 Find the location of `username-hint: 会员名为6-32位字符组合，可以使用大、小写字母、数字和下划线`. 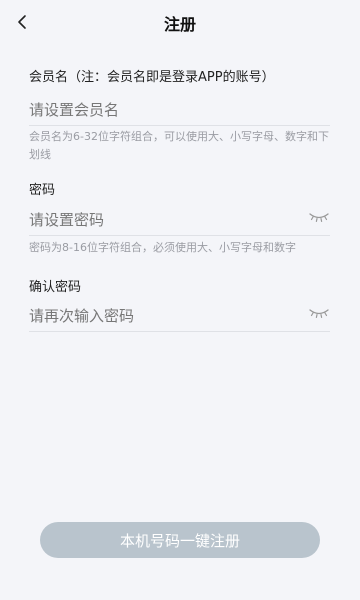

username-hint: 会员名为6-32位字符组合，可以使用大、小写字母、数字和下划线 is located at coordinates (179, 145).